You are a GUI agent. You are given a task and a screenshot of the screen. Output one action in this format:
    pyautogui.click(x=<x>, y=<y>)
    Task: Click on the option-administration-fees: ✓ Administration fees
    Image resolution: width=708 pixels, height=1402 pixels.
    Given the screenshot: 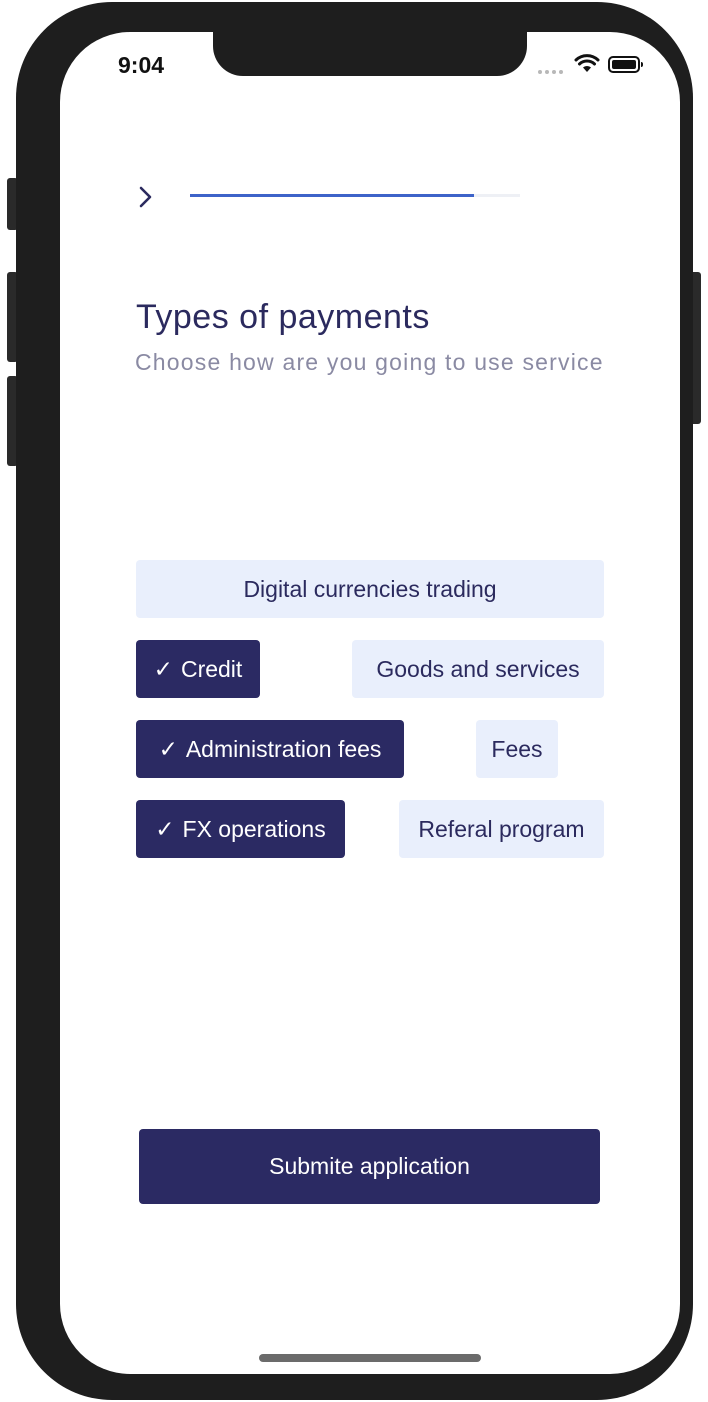 What is the action you would take?
    pyautogui.click(x=270, y=749)
    